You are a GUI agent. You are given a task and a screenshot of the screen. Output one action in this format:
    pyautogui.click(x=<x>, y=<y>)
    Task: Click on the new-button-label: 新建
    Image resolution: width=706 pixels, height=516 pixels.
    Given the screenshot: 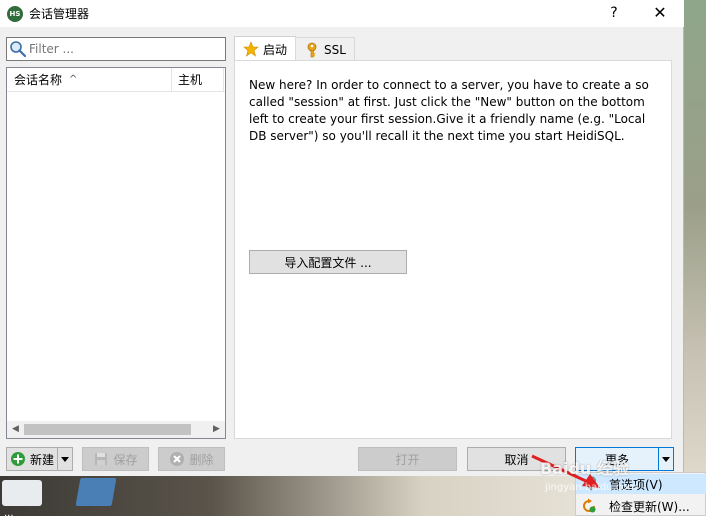 What is the action you would take?
    pyautogui.click(x=42, y=459)
    